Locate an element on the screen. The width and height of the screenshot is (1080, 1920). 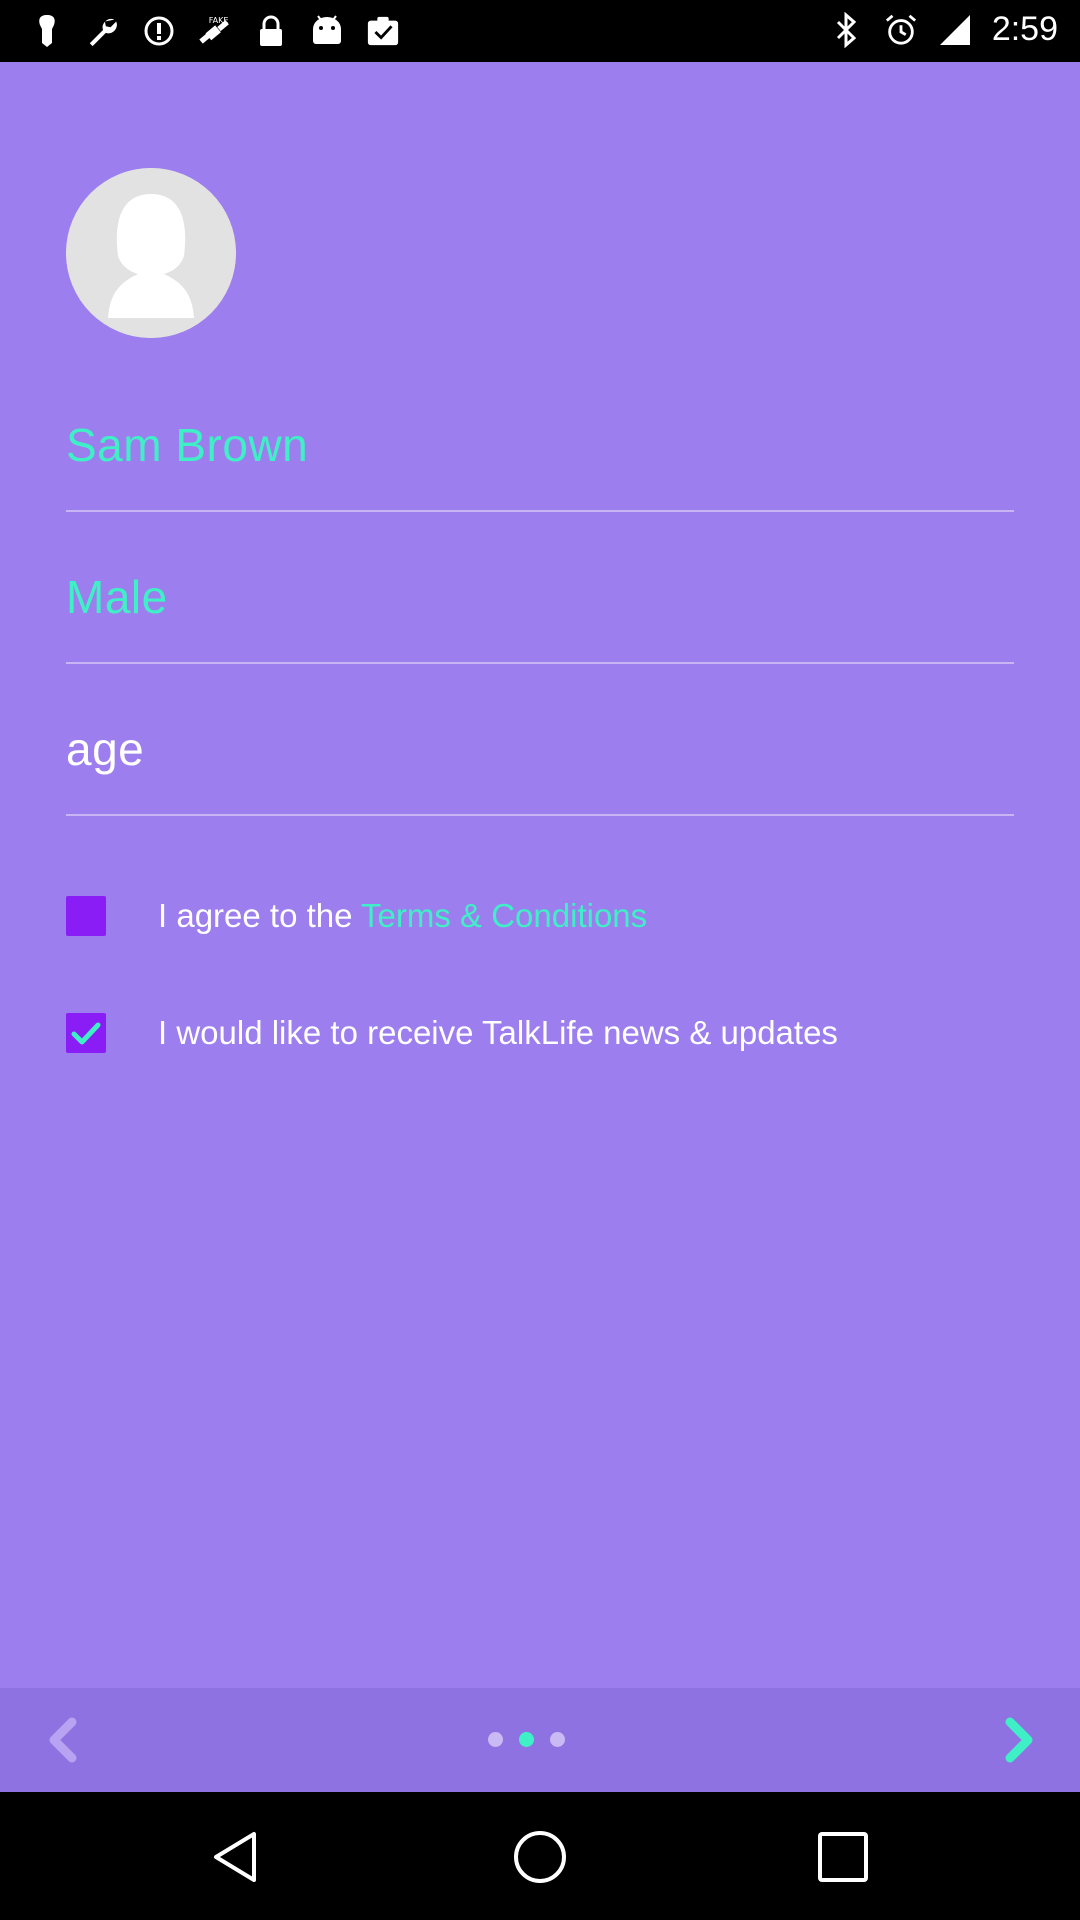
terms-label-prefix: I agree to the is located at coordinates (260, 915).